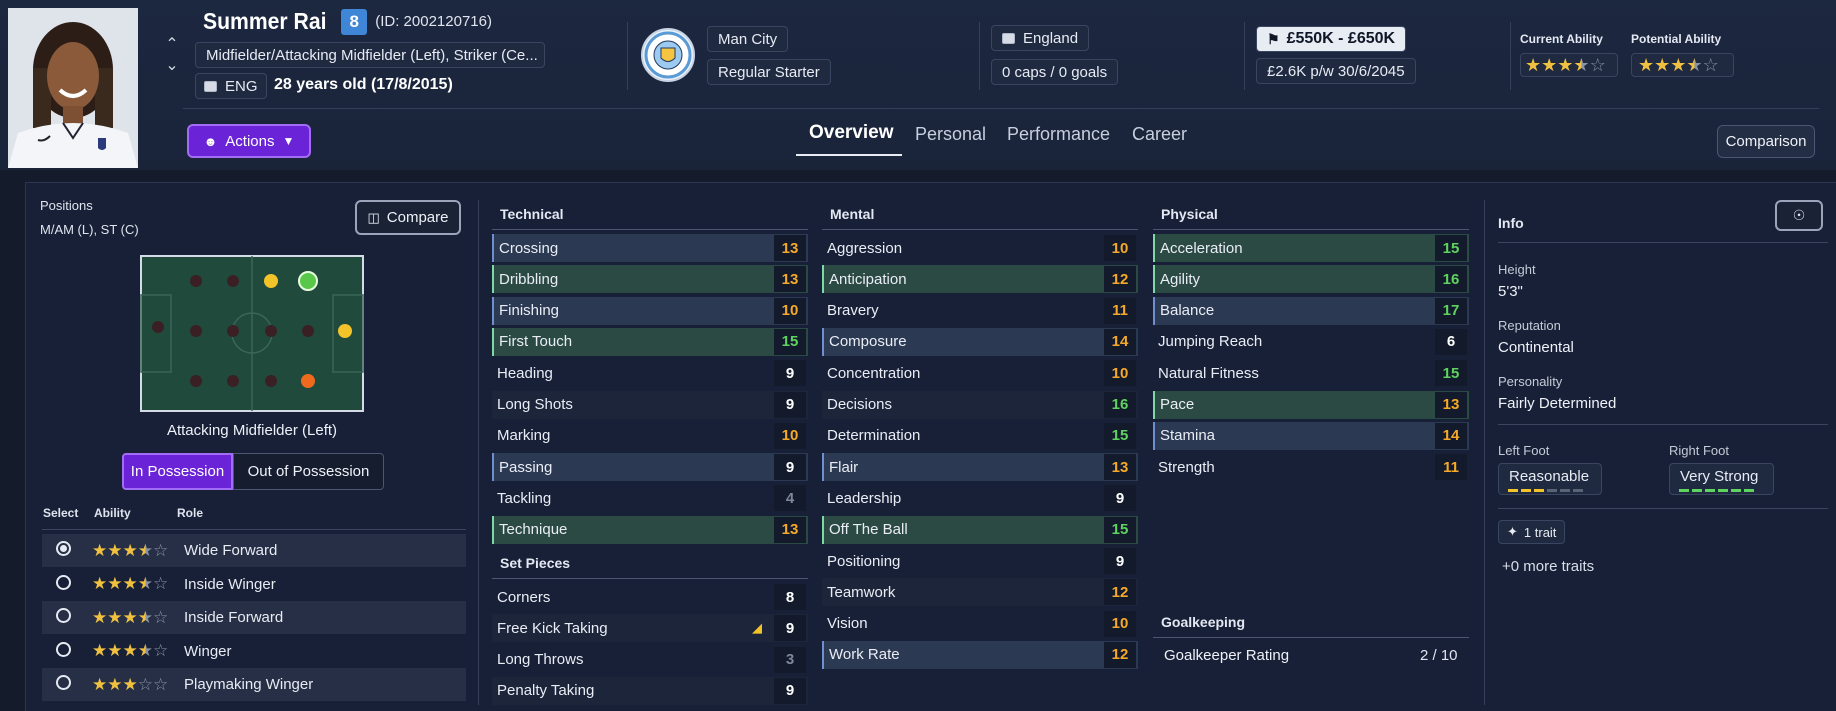 The height and width of the screenshot is (711, 1836). Describe the element at coordinates (1311, 404) in the screenshot. I see `attribute-row: Pace 13` at that location.